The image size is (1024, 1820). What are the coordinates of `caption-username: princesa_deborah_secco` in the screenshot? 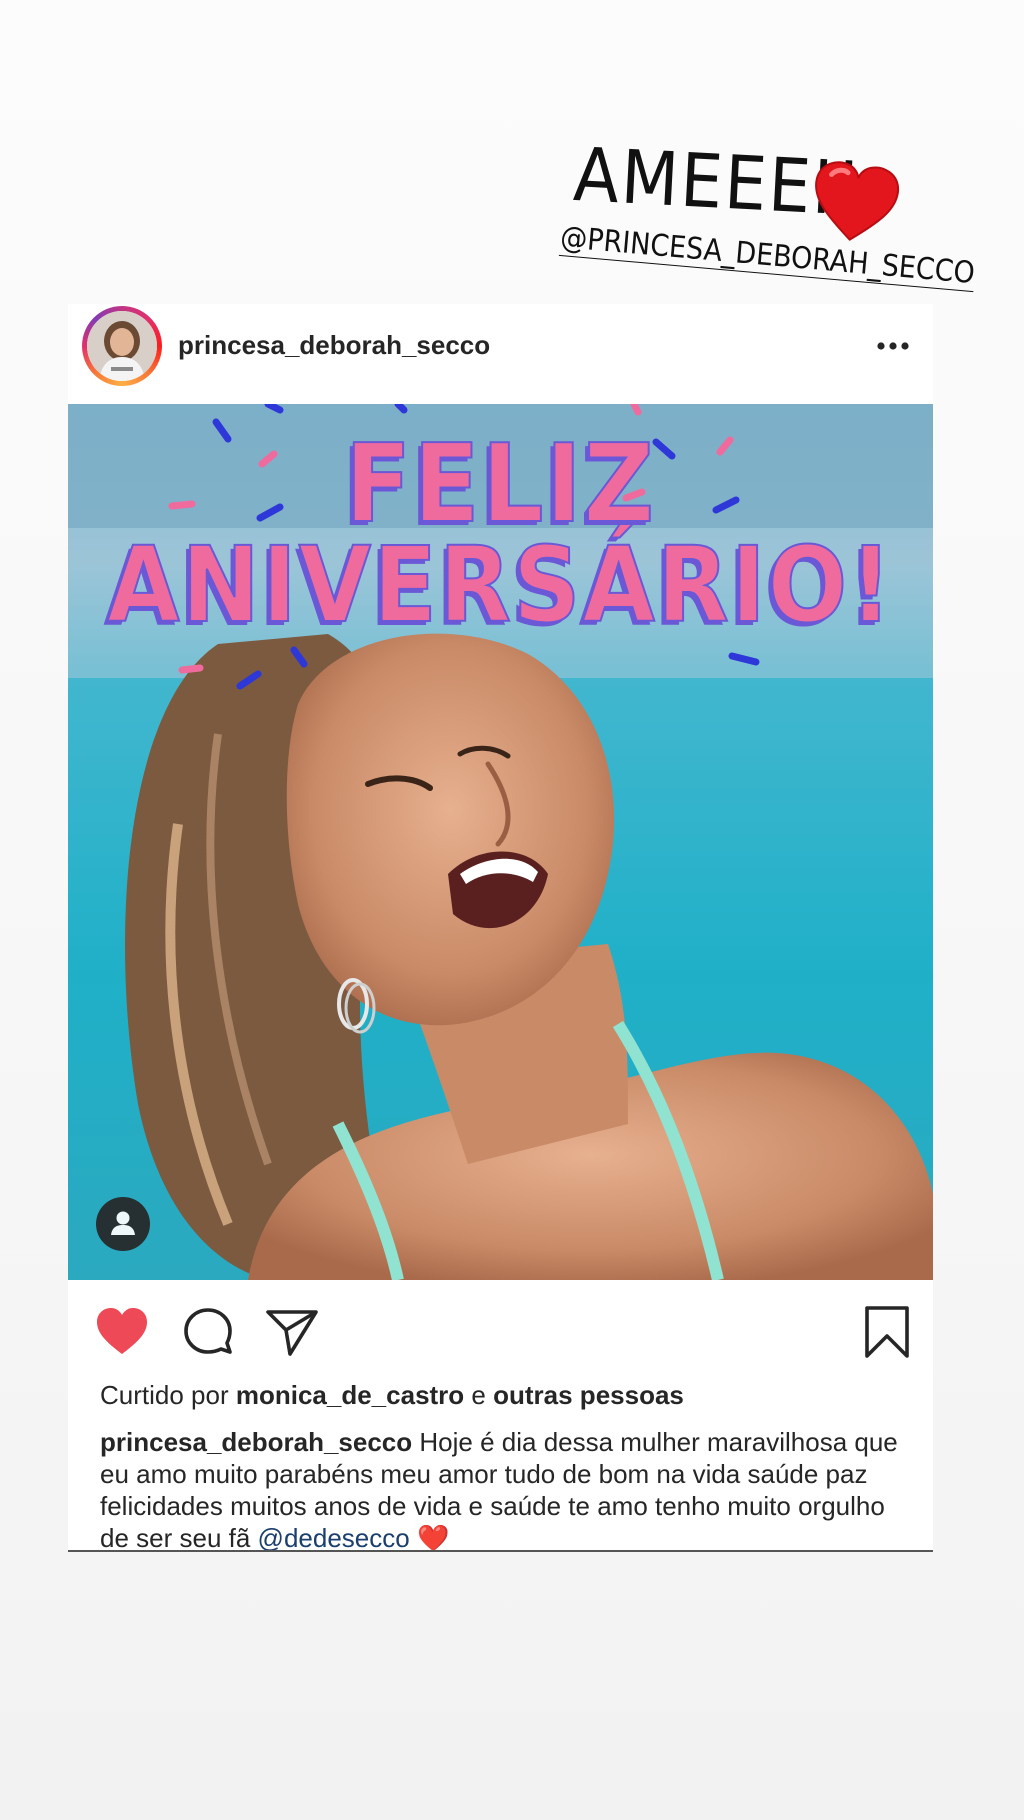 It's located at (256, 1442).